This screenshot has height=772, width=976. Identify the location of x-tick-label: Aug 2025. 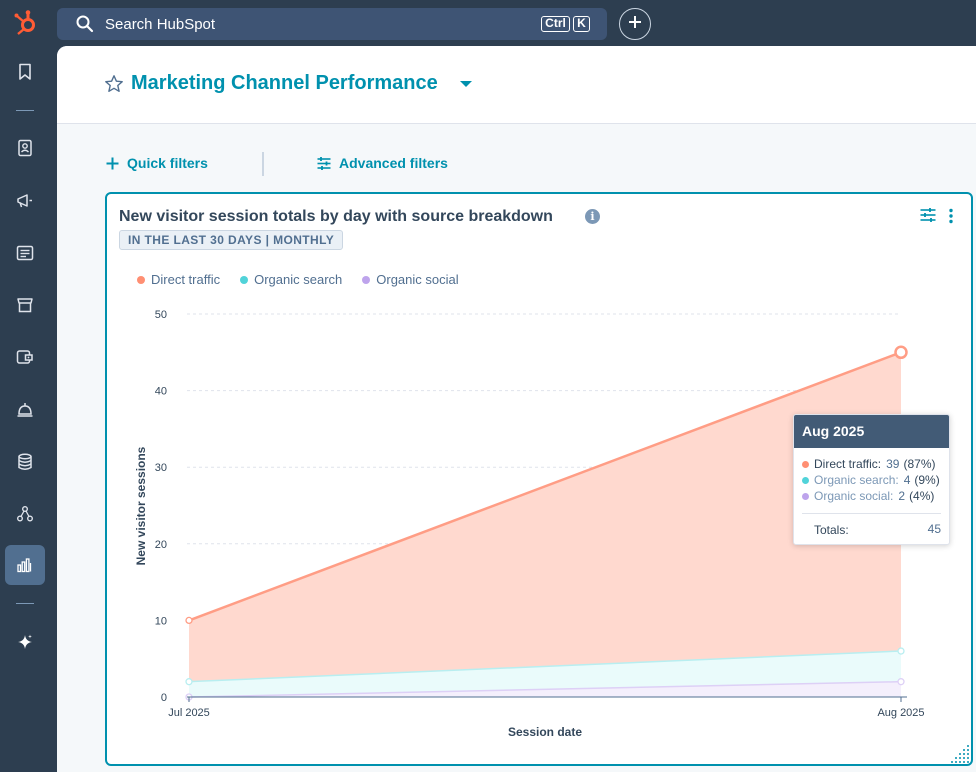
(900, 713).